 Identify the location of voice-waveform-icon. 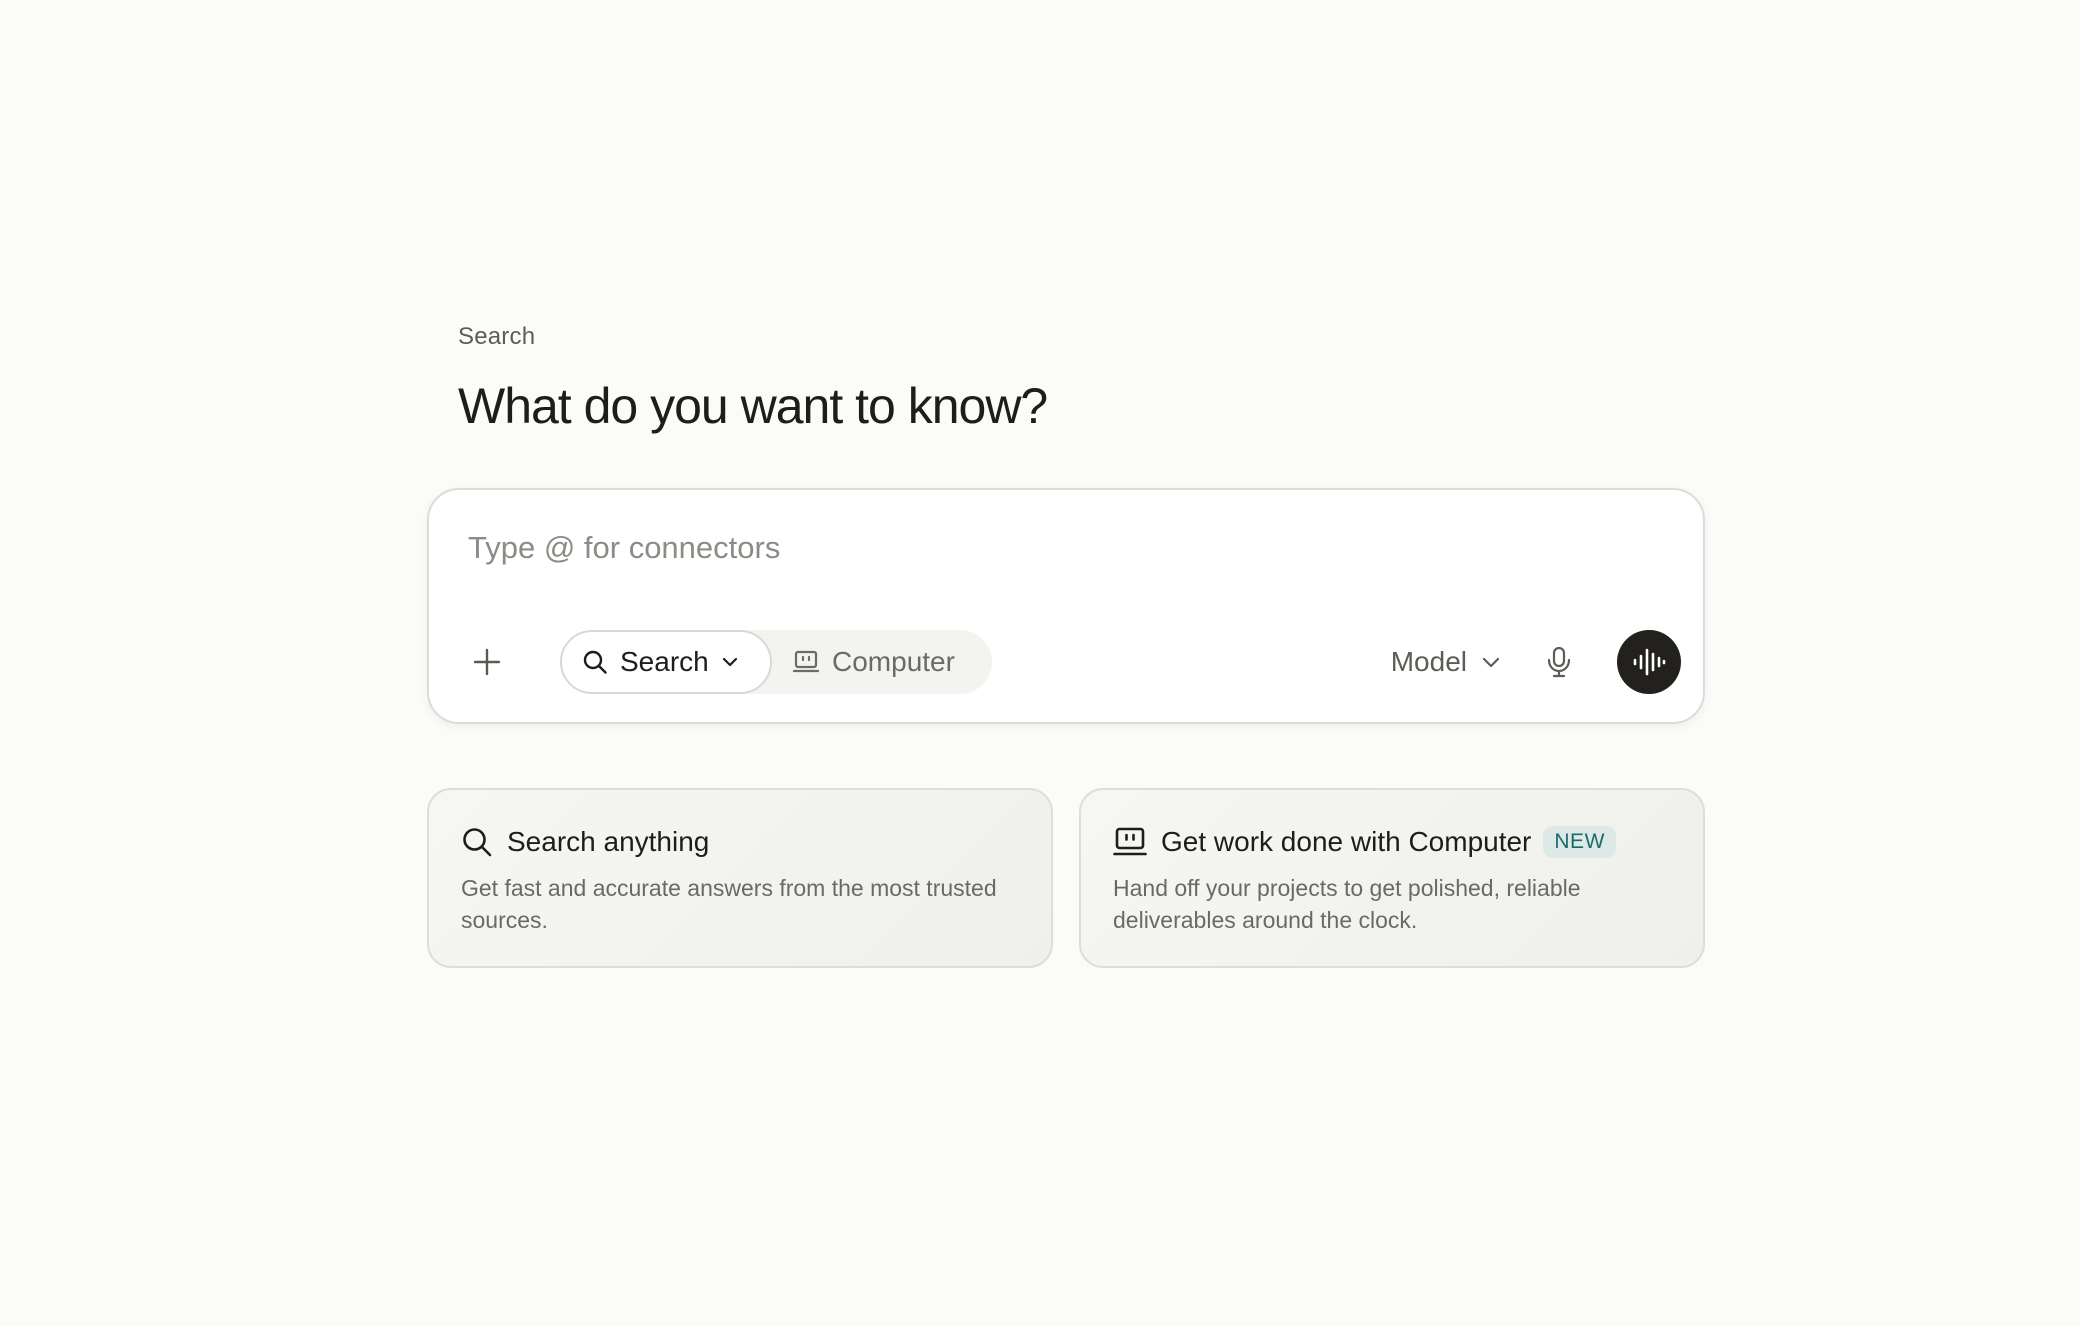
(1649, 662).